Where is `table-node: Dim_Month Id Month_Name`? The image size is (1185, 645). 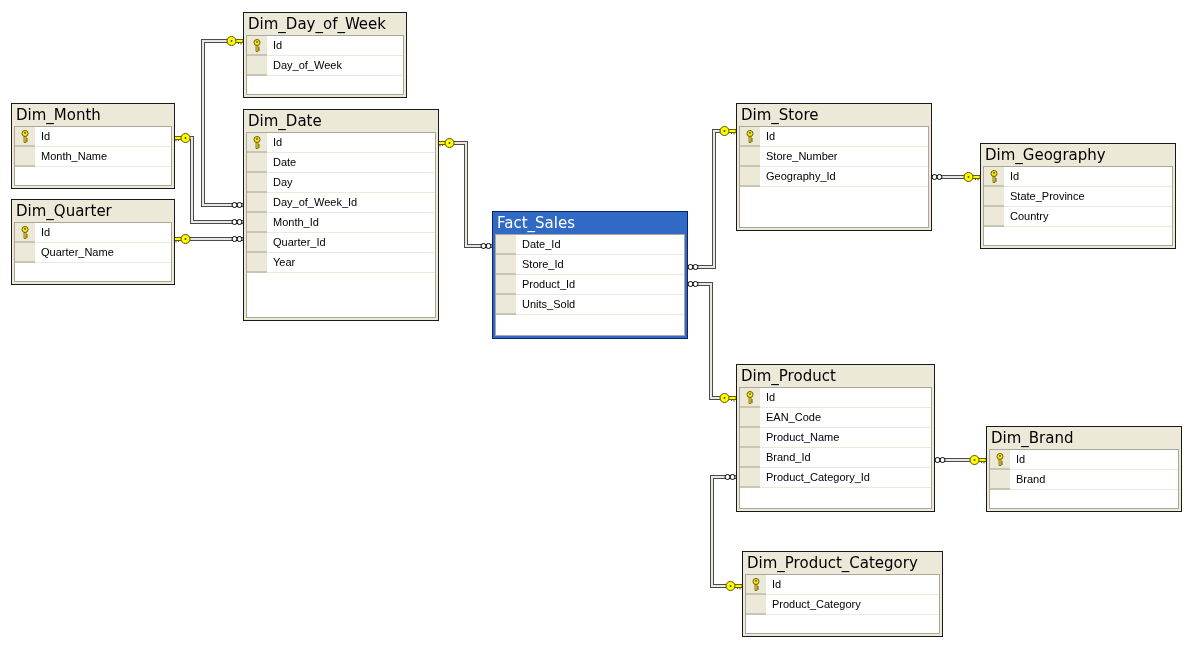 table-node: Dim_Month Id Month_Name is located at coordinates (93, 146).